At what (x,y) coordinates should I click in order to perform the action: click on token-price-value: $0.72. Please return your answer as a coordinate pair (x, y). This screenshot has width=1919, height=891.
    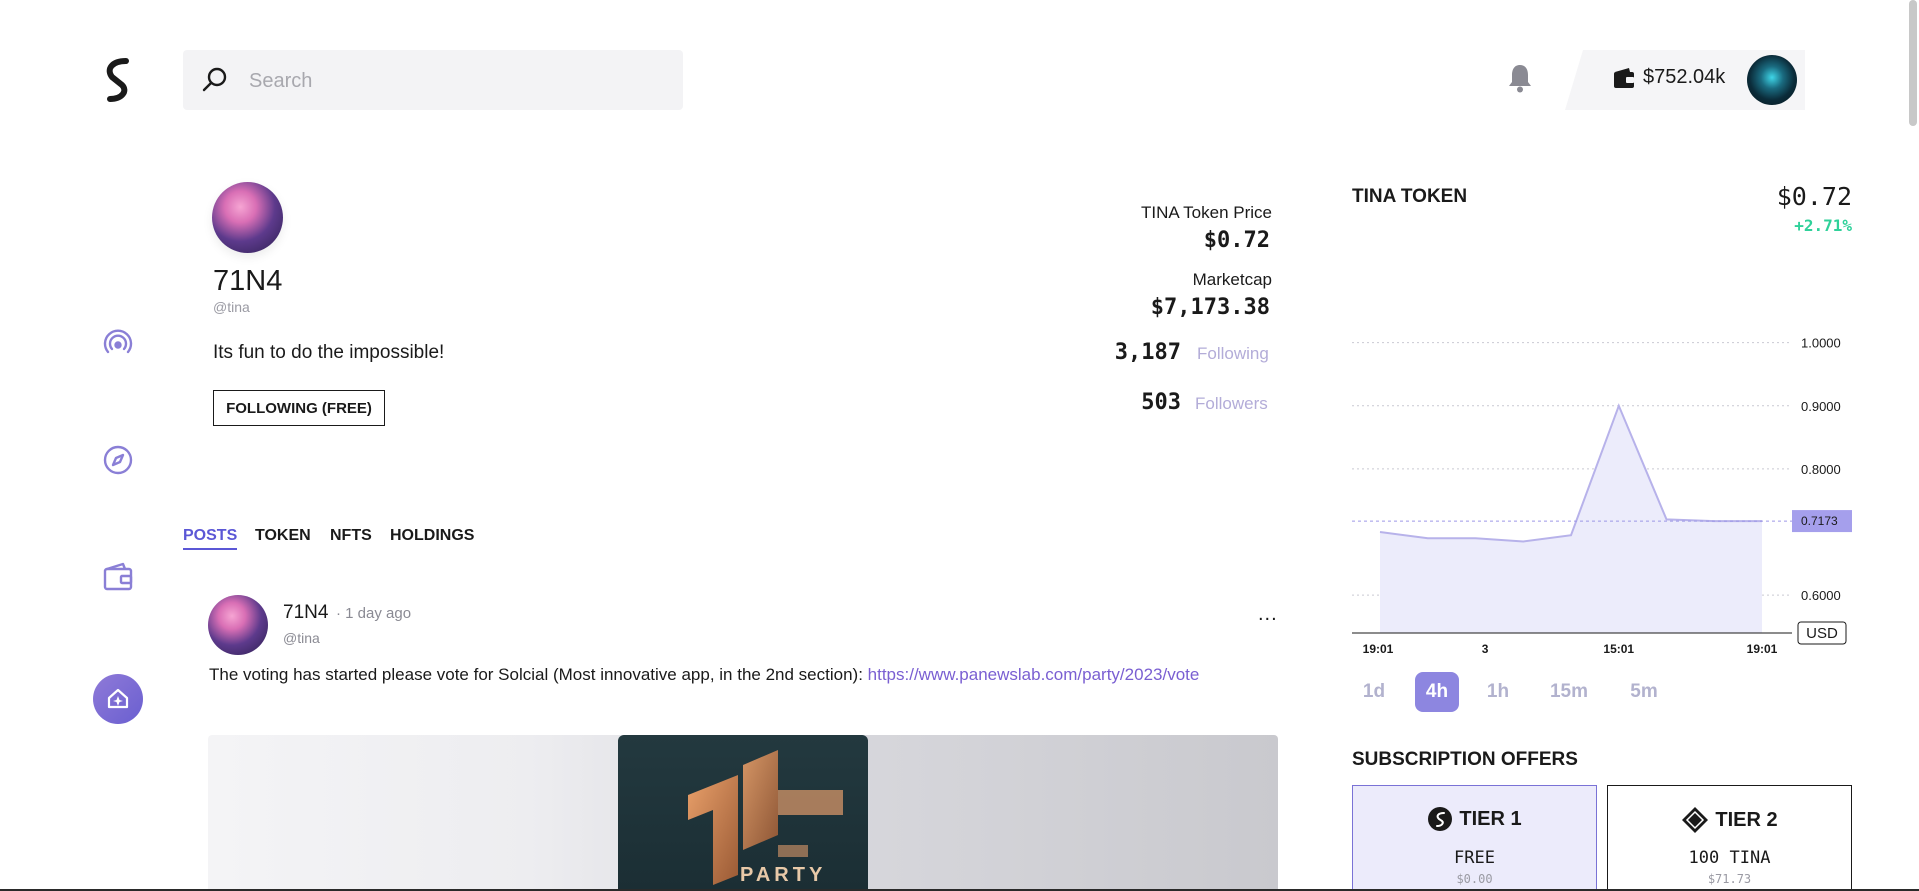
    Looking at the image, I should click on (1236, 240).